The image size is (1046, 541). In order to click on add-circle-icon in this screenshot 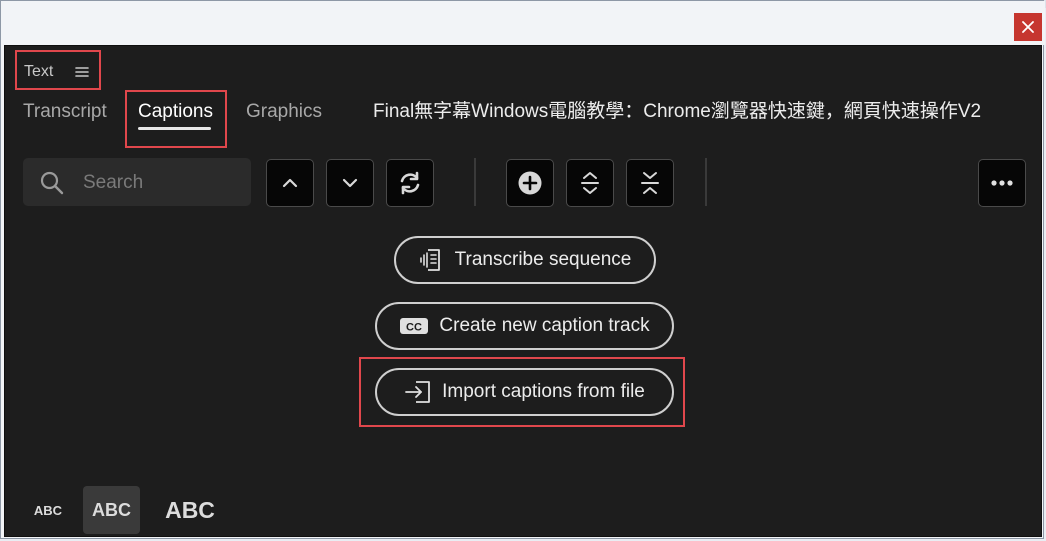, I will do `click(530, 183)`.